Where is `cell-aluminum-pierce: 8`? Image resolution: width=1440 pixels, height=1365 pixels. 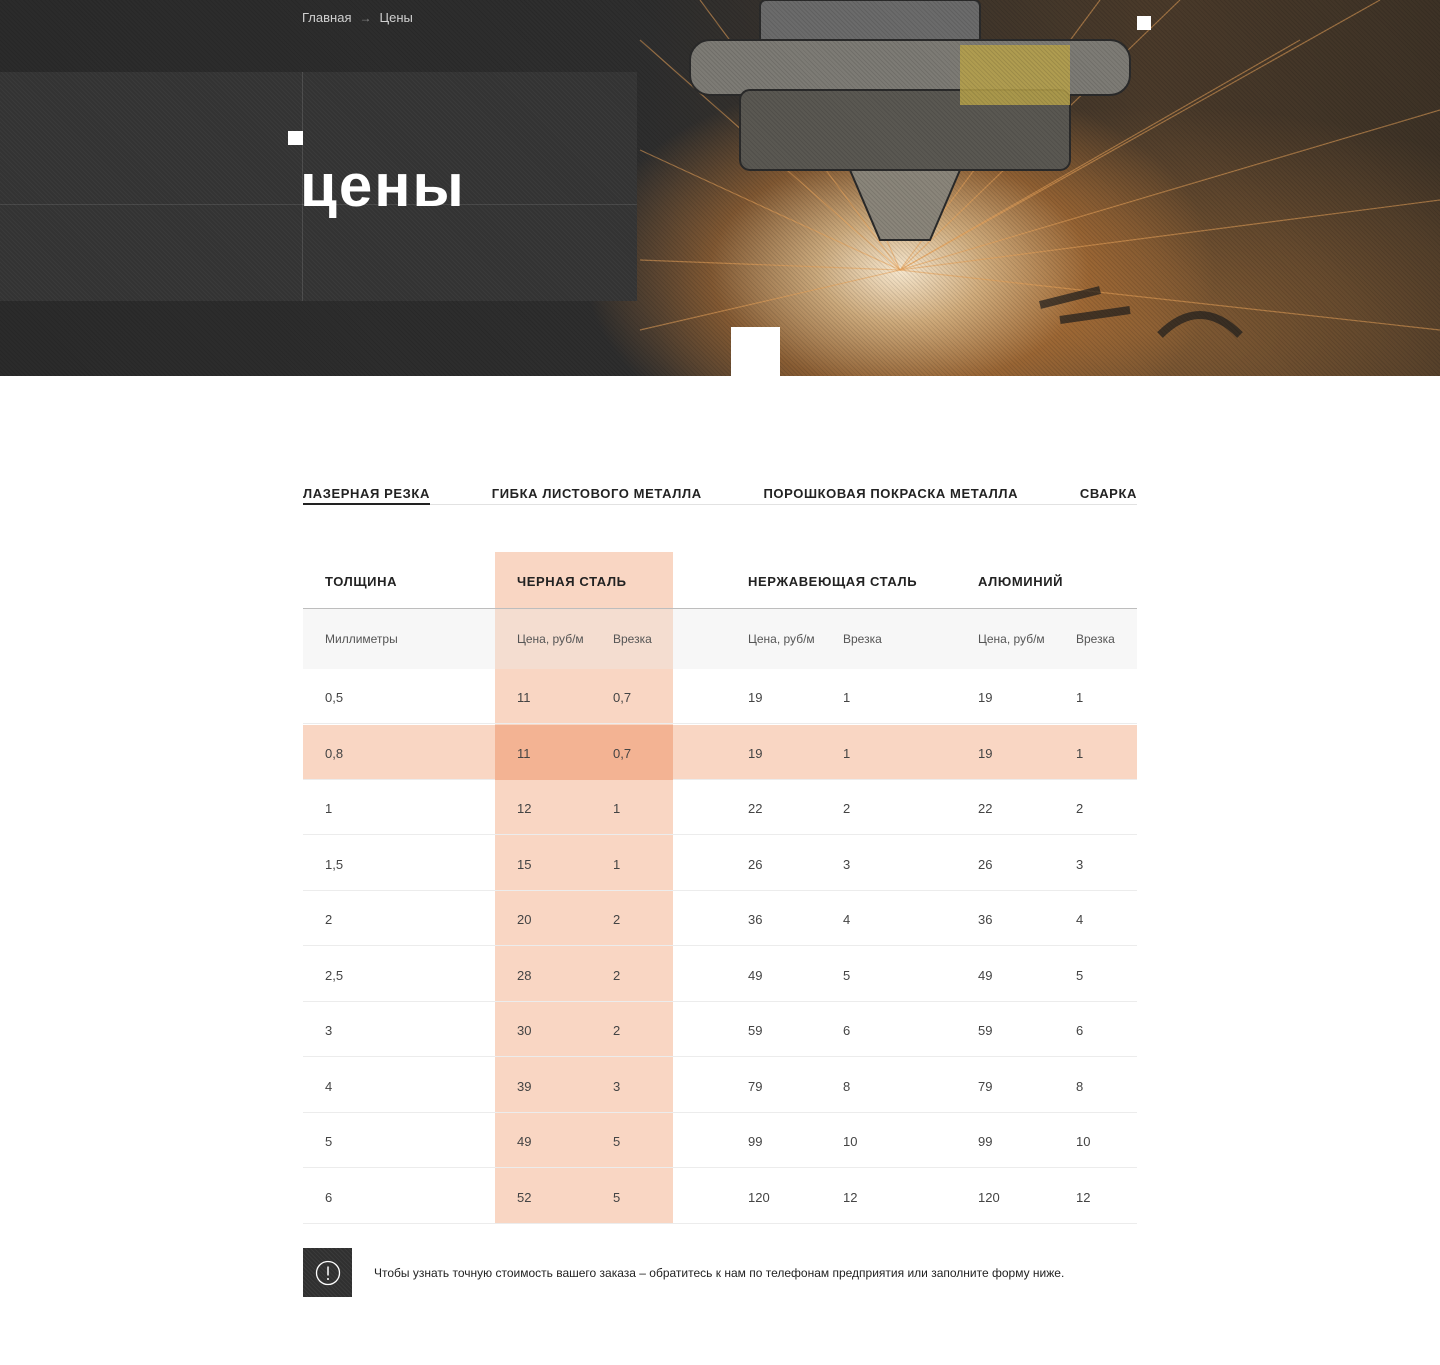
cell-aluminum-pierce: 8 is located at coordinates (1080, 1086).